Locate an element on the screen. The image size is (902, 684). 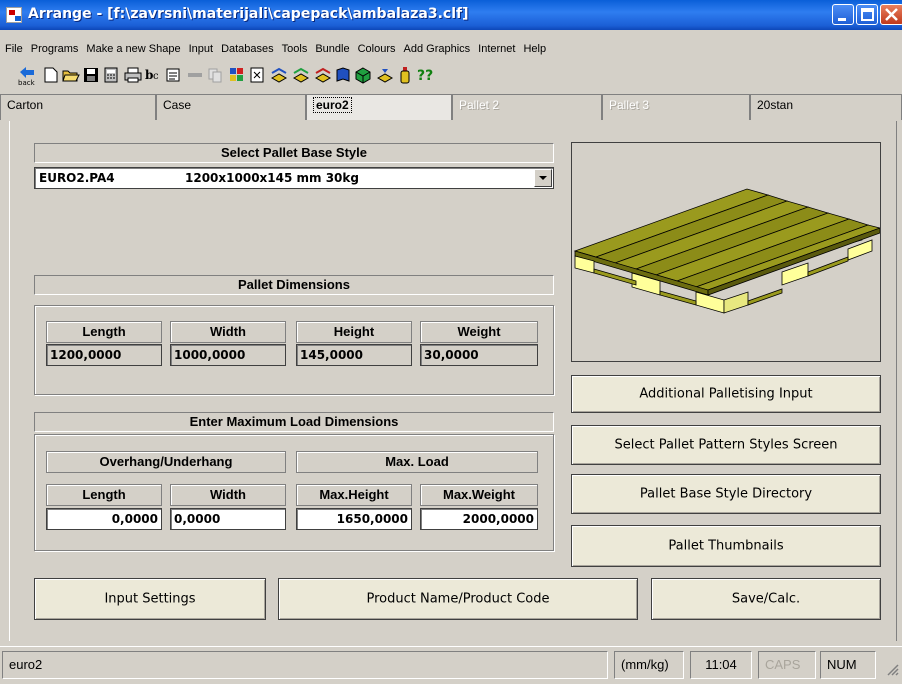
blank-icon is located at coordinates (195, 75).